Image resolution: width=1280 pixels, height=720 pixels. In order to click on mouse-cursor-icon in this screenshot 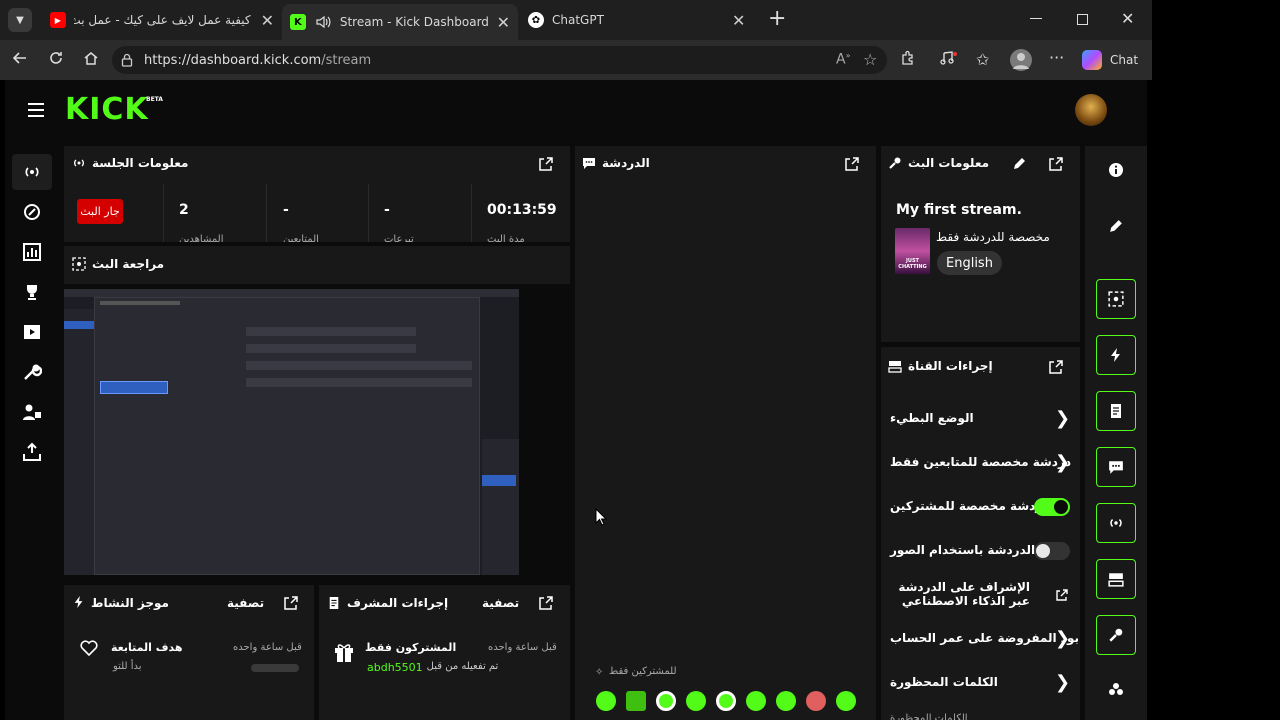, I will do `click(601, 517)`.